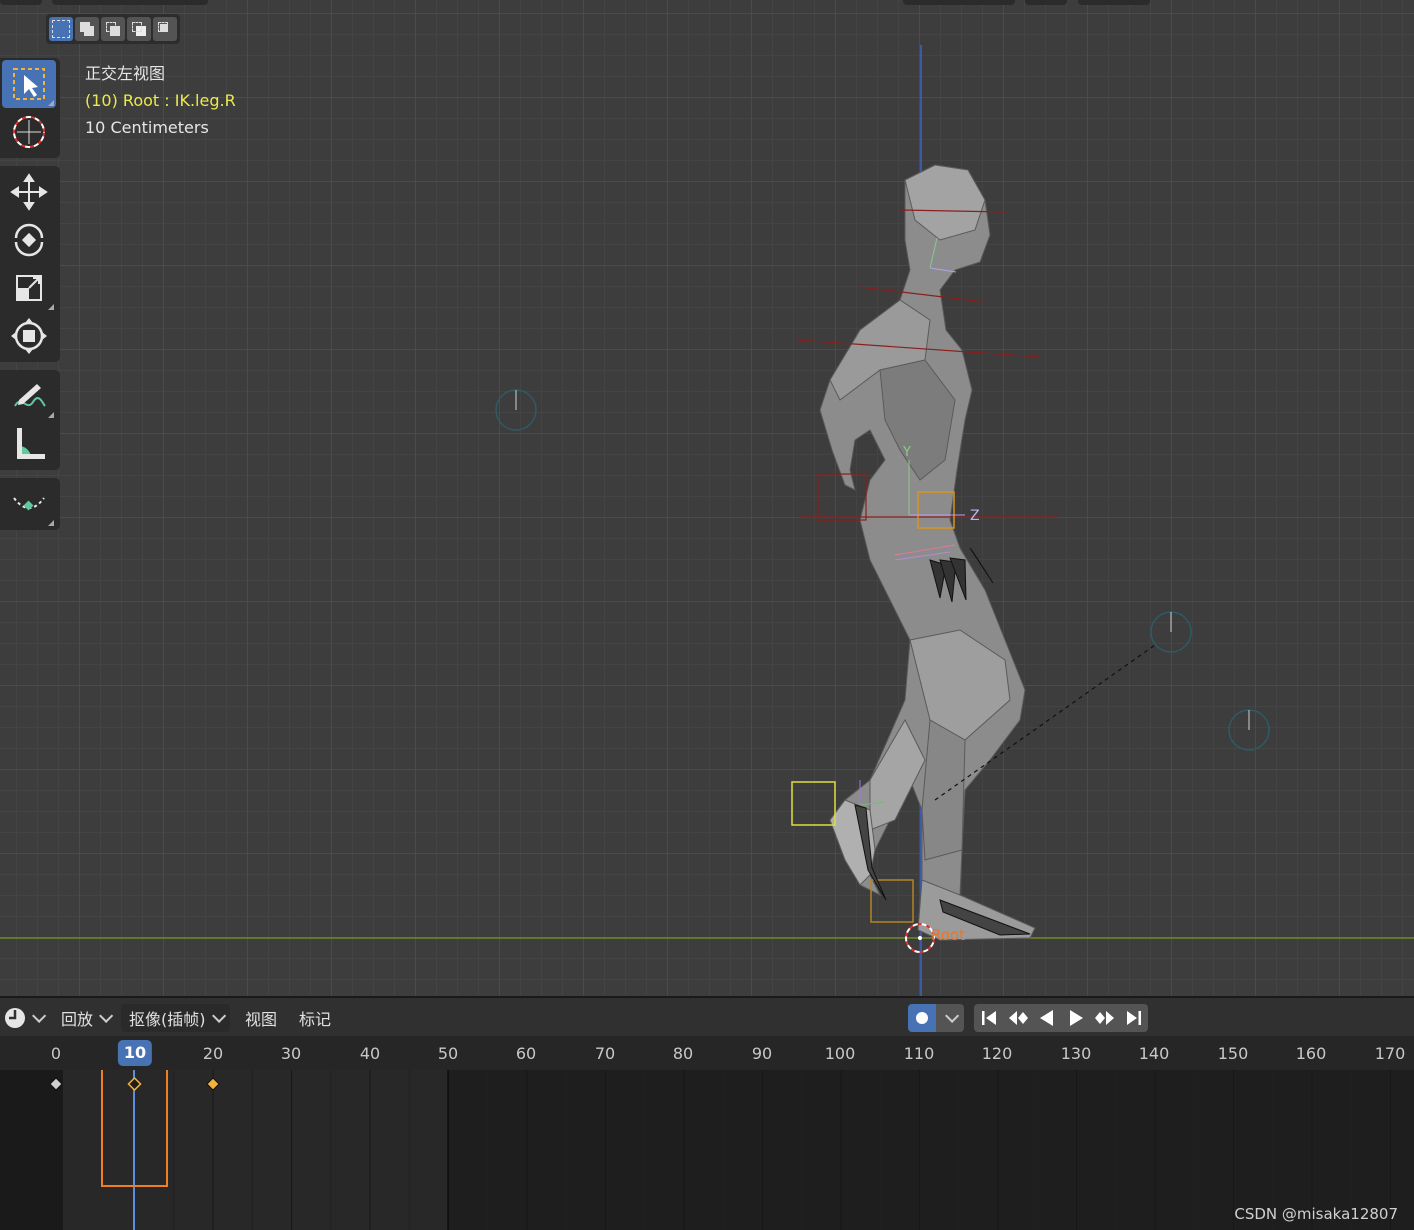 This screenshot has height=1230, width=1414. Describe the element at coordinates (25, 1018) in the screenshot. I see `editor-type-selector` at that location.